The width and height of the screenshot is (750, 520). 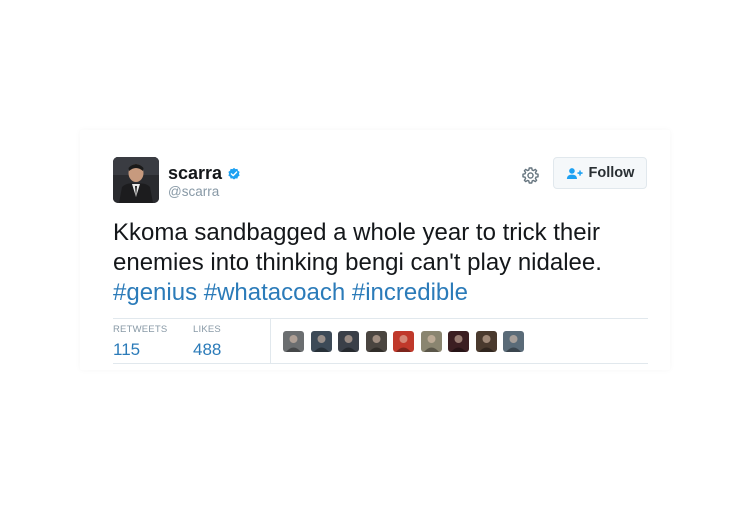 I want to click on likes-count: 488, so click(x=207, y=350).